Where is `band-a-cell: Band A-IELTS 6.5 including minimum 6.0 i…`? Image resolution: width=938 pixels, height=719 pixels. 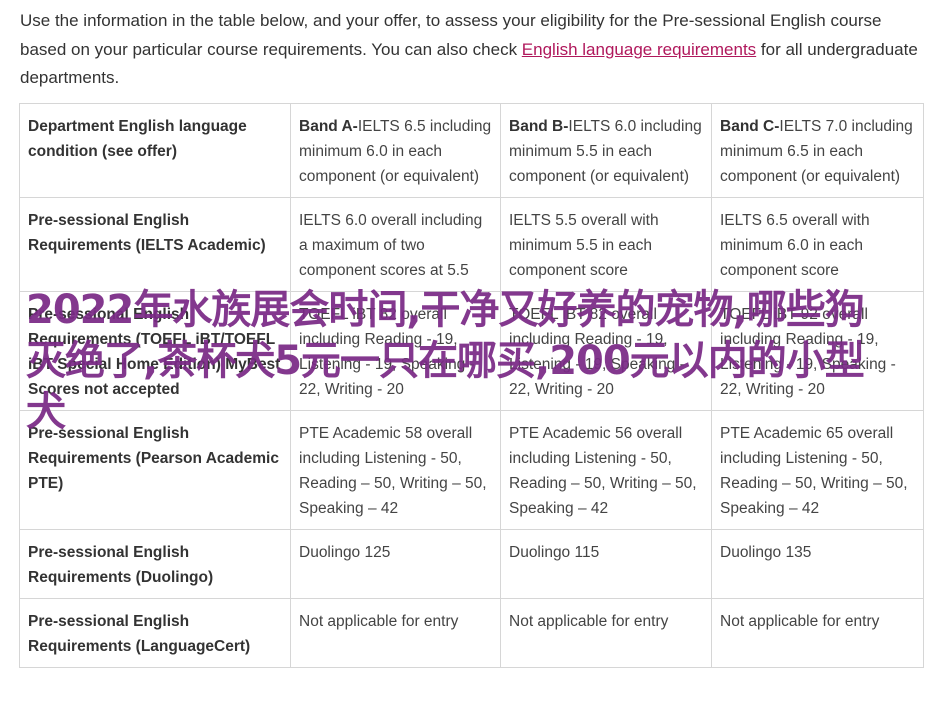
band-a-cell: Band A-IELTS 6.5 including minimum 6.0 i… is located at coordinates (395, 150).